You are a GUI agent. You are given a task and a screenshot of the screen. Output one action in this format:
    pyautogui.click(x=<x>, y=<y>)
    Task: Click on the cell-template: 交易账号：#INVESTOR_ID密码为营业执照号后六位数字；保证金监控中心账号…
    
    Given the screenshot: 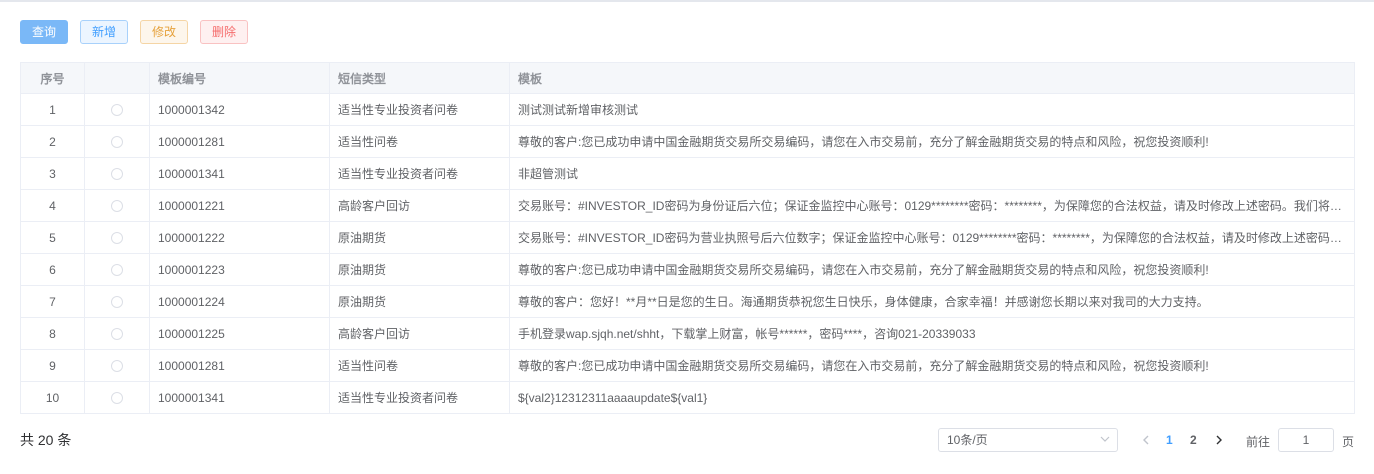 What is the action you would take?
    pyautogui.click(x=932, y=237)
    